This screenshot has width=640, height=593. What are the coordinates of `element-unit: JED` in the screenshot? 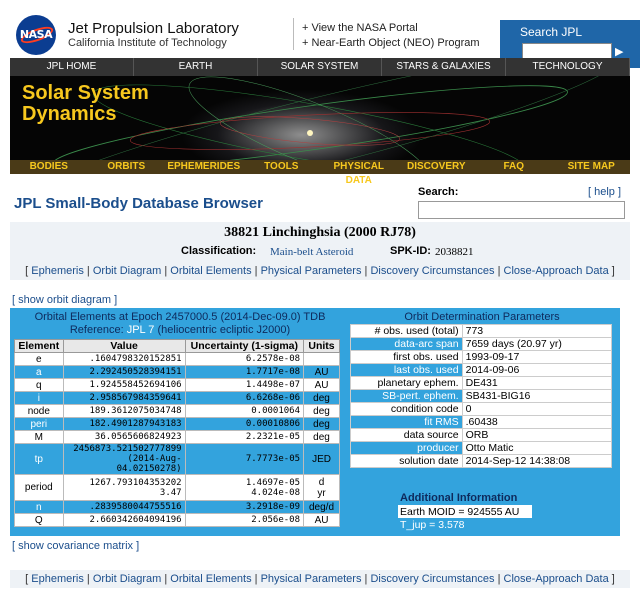 It's located at (321, 459).